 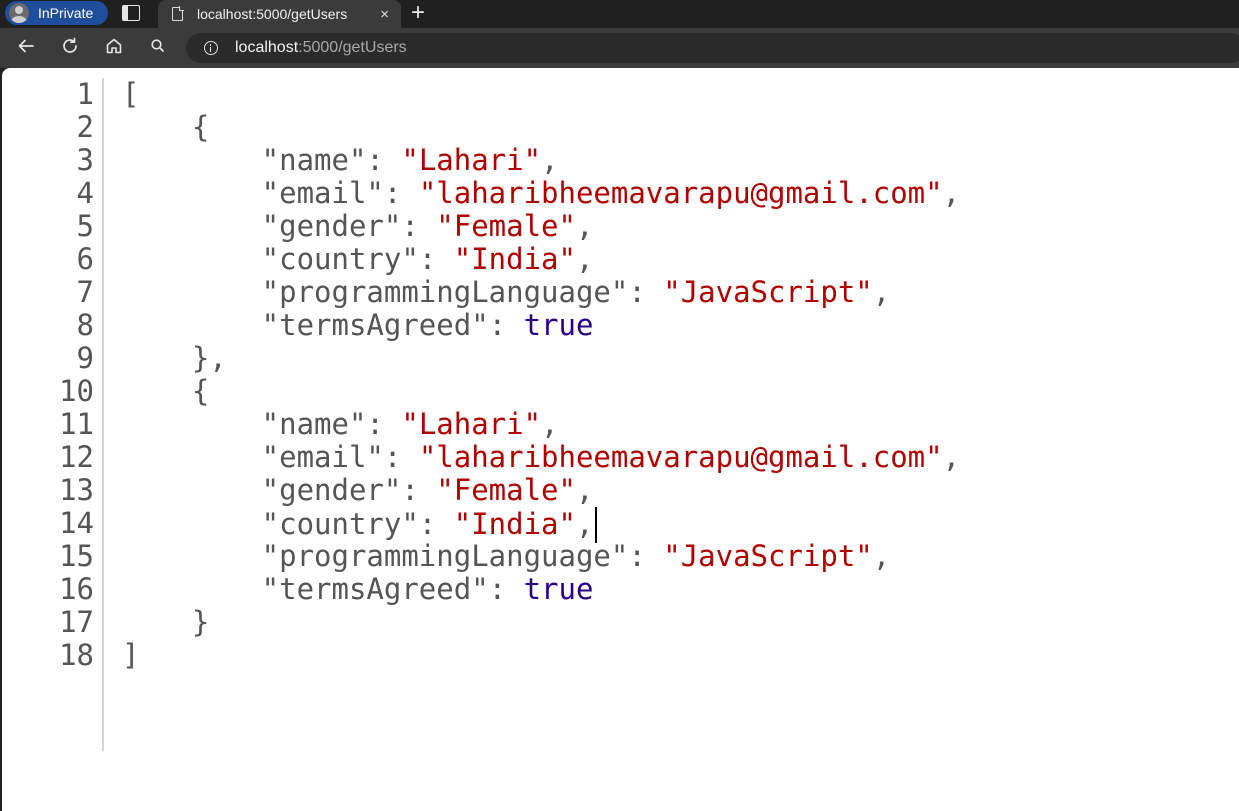 I want to click on inprivate-profile-button: InPrivate, so click(x=56, y=13).